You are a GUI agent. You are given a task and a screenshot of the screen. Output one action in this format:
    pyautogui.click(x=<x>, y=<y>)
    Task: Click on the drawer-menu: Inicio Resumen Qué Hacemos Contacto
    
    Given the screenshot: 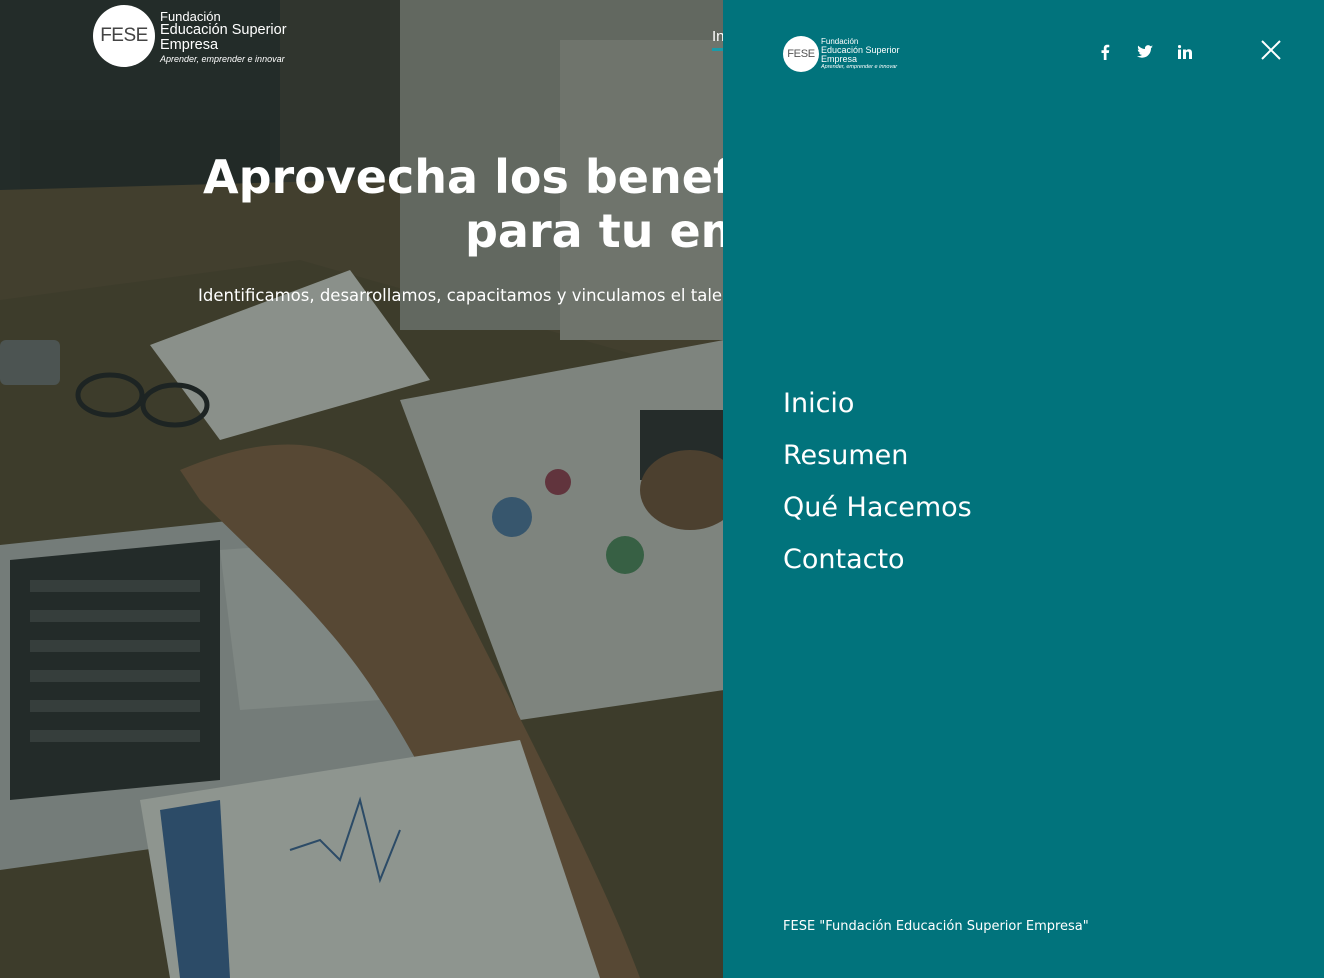 What is the action you would take?
    pyautogui.click(x=877, y=482)
    